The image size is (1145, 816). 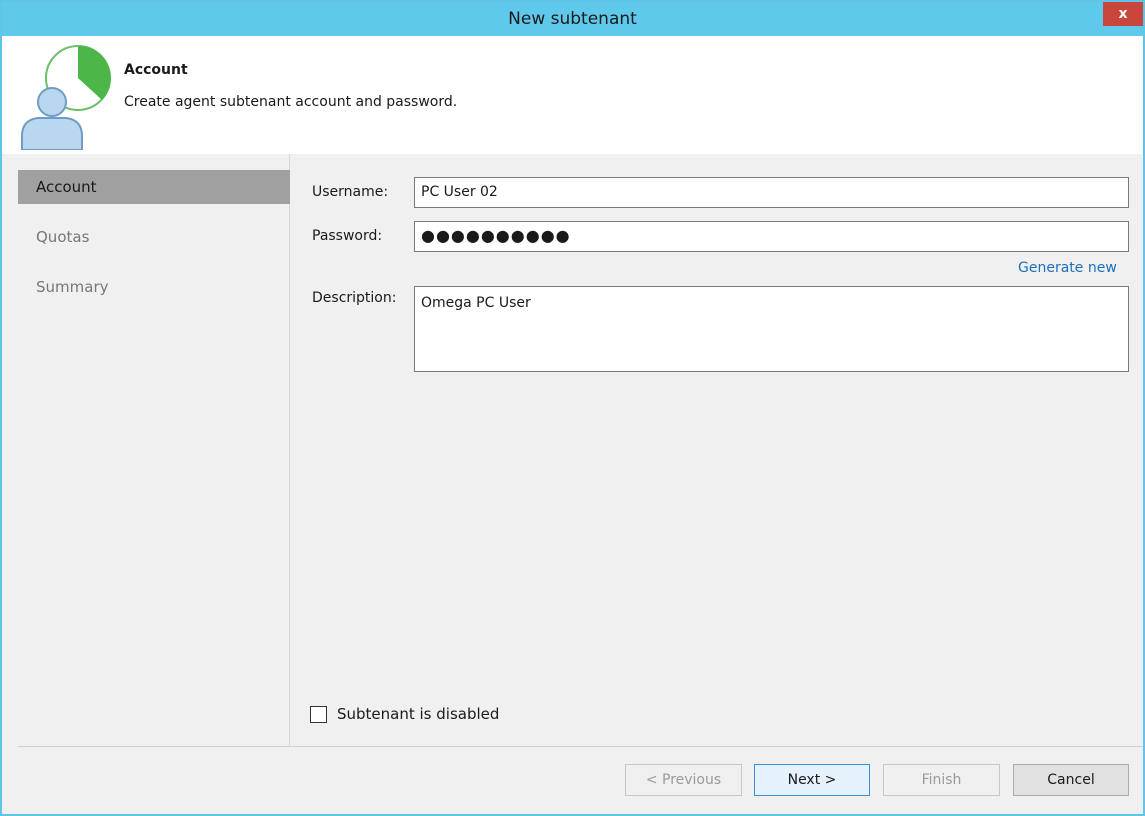 I want to click on previous-button: < Previous, so click(x=683, y=780).